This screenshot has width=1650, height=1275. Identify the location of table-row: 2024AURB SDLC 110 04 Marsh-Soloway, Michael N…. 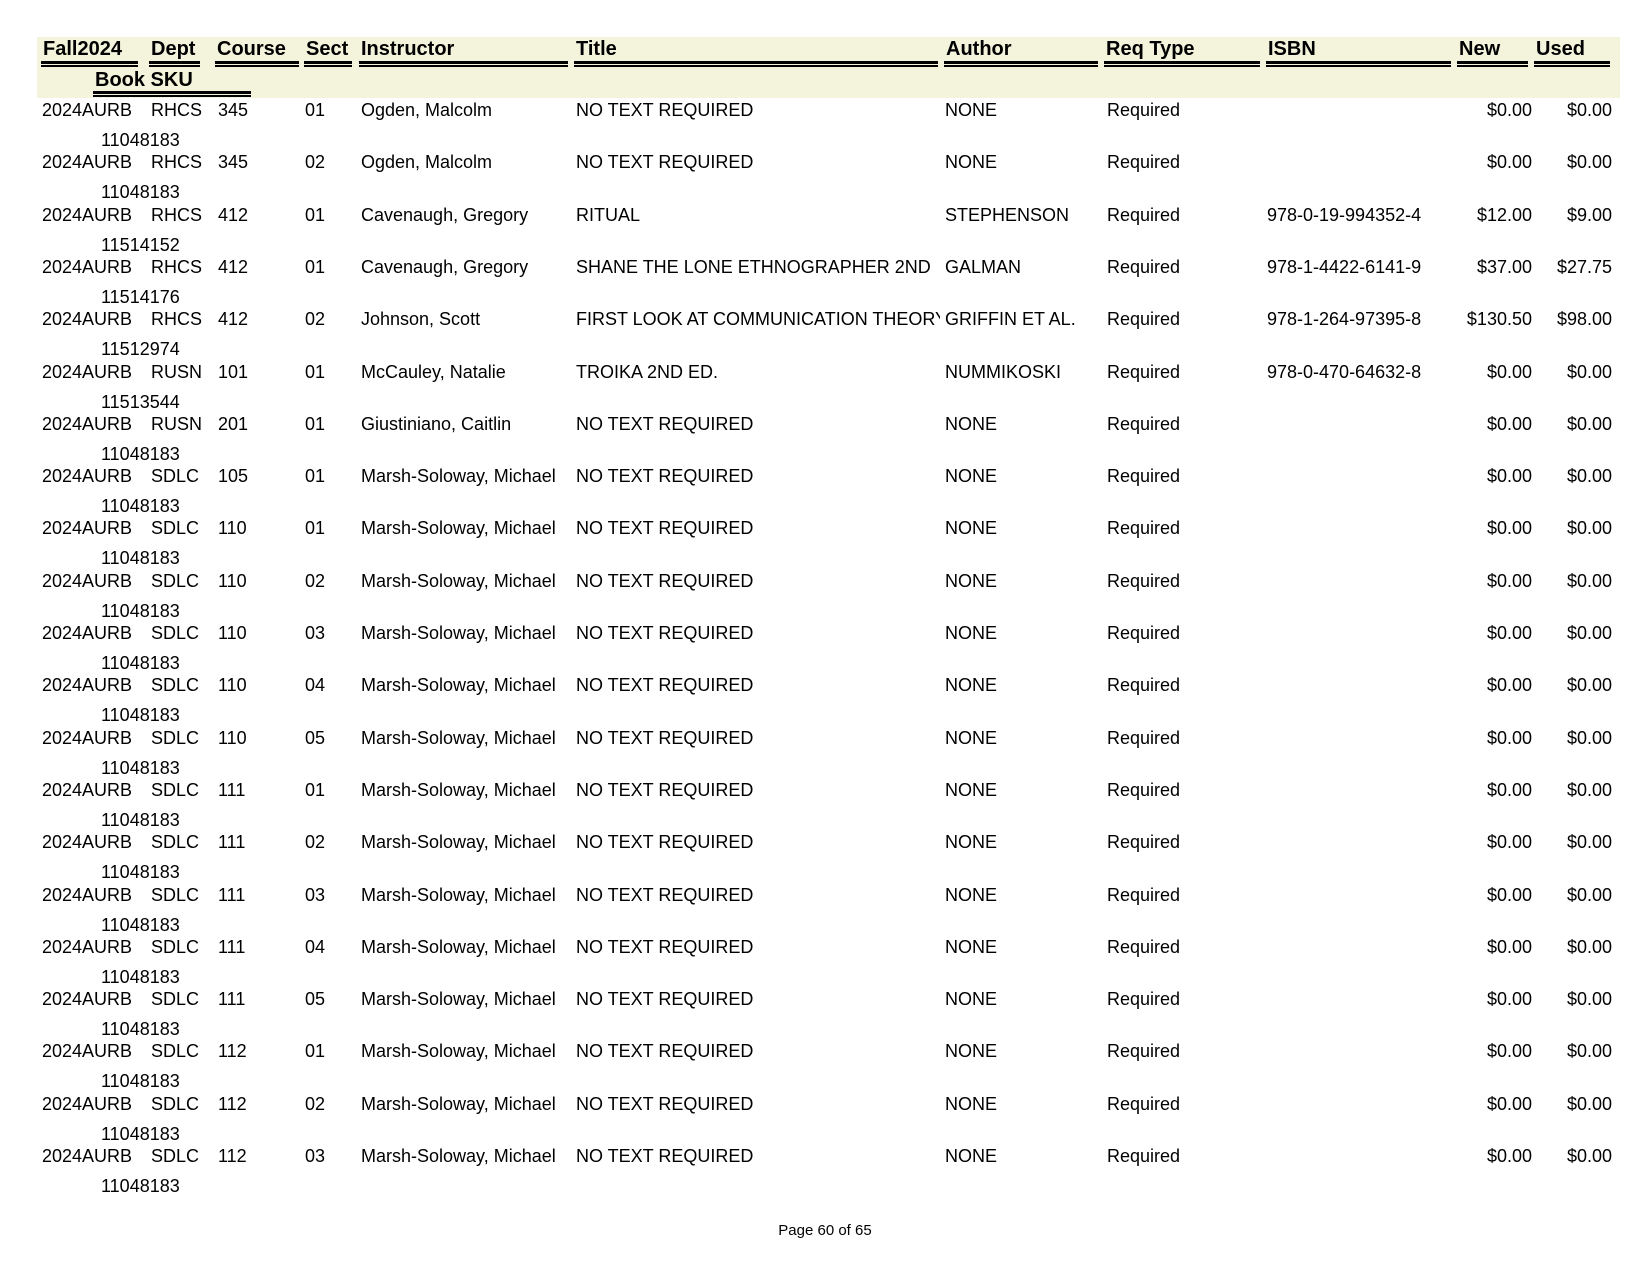
(825, 700).